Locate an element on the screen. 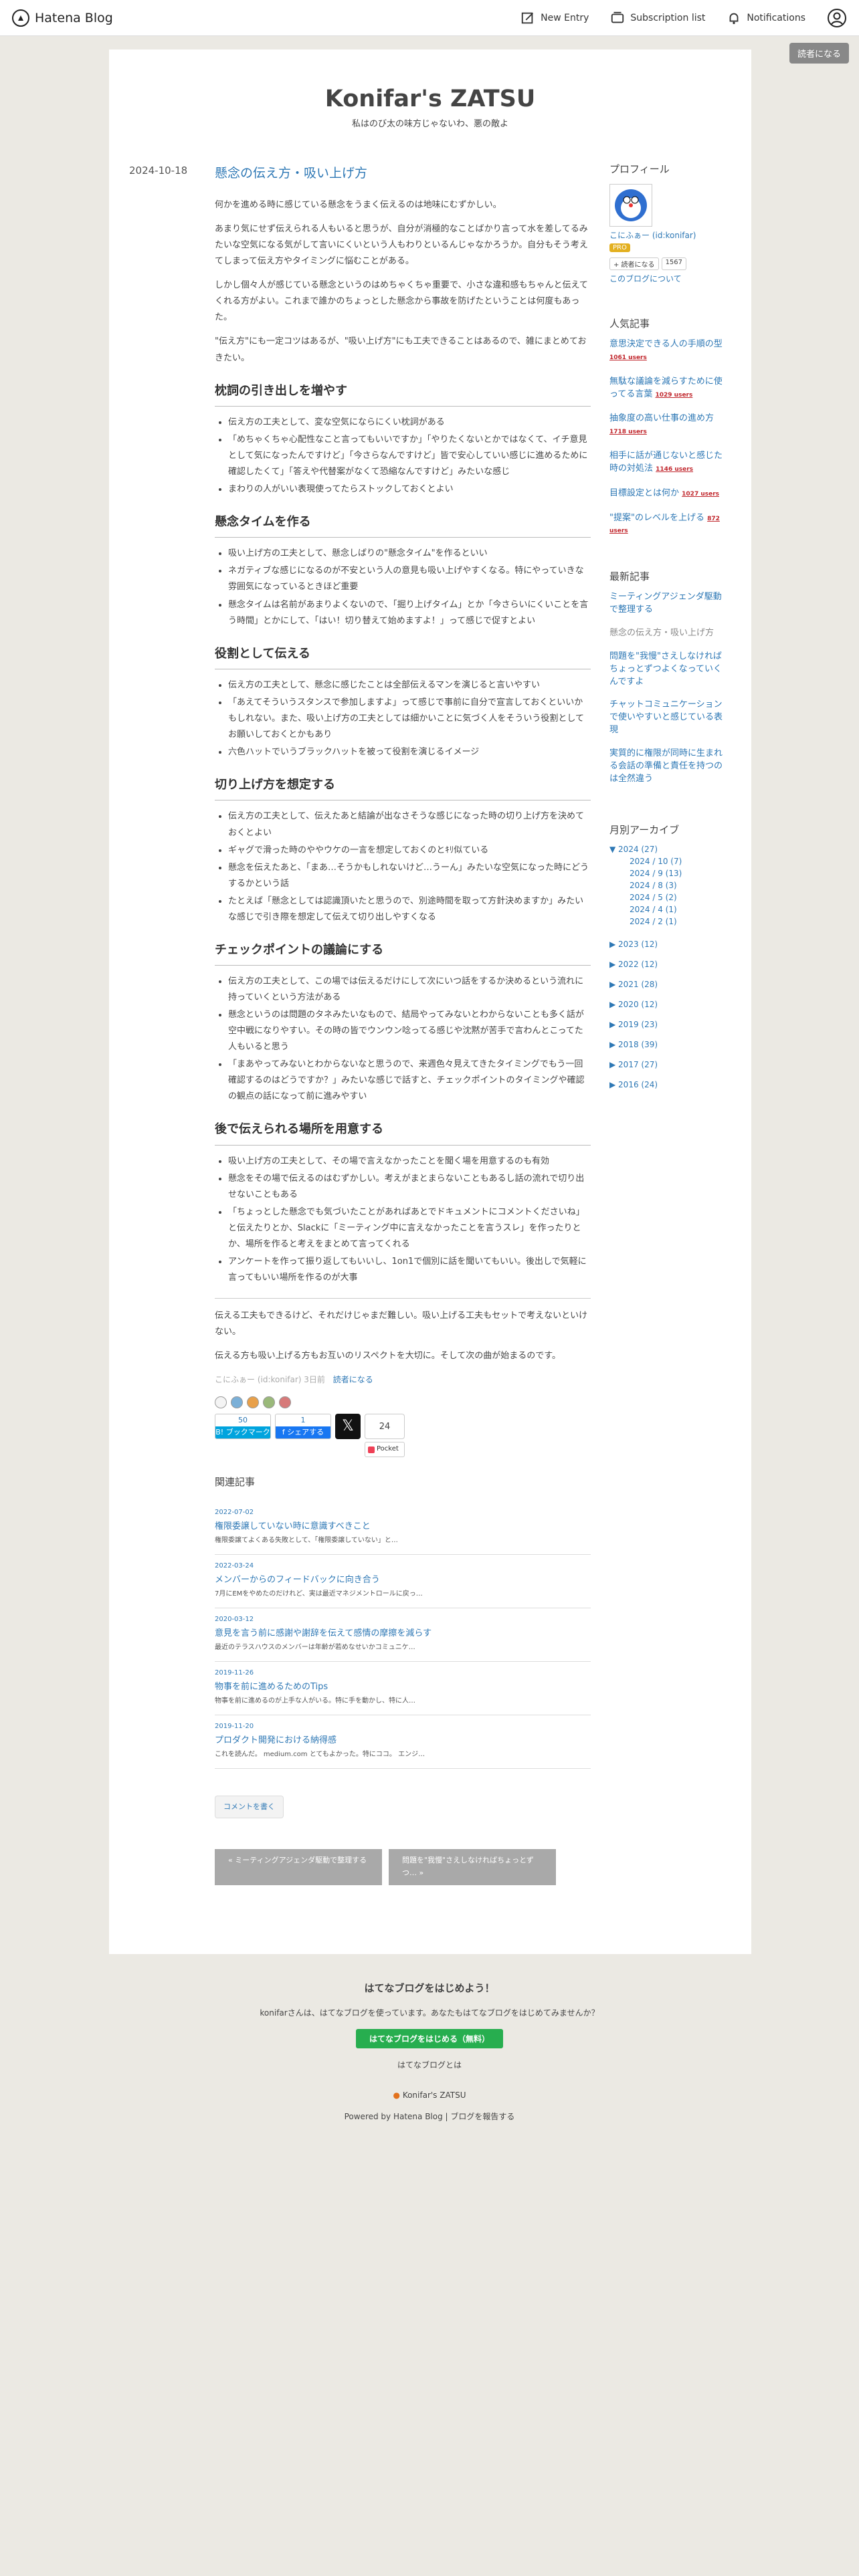  add-star-icon is located at coordinates (221, 1403).